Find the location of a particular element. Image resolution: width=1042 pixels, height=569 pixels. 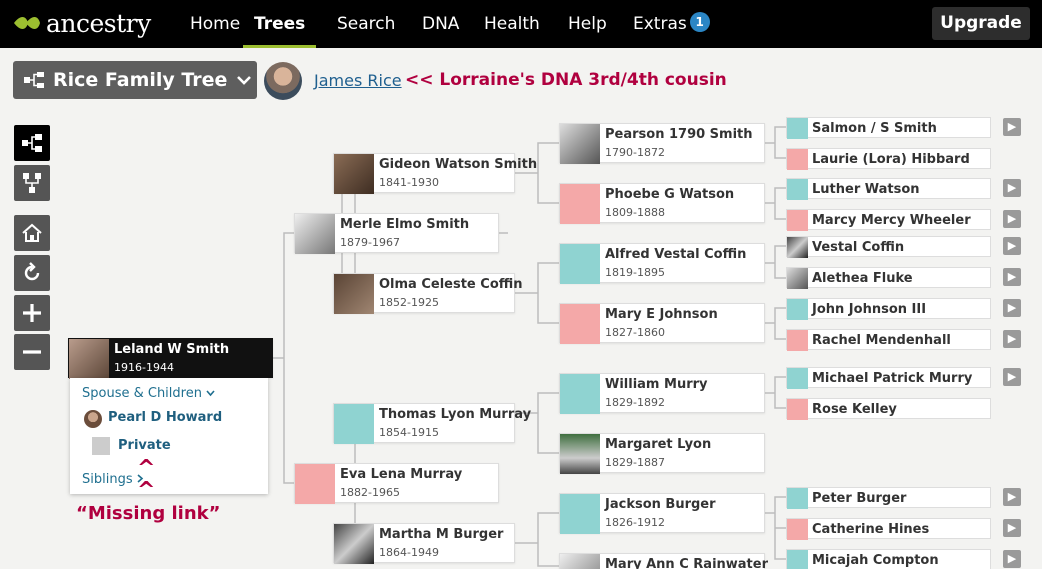

person-name: Marcy Mercy Wheeler is located at coordinates (891, 220).